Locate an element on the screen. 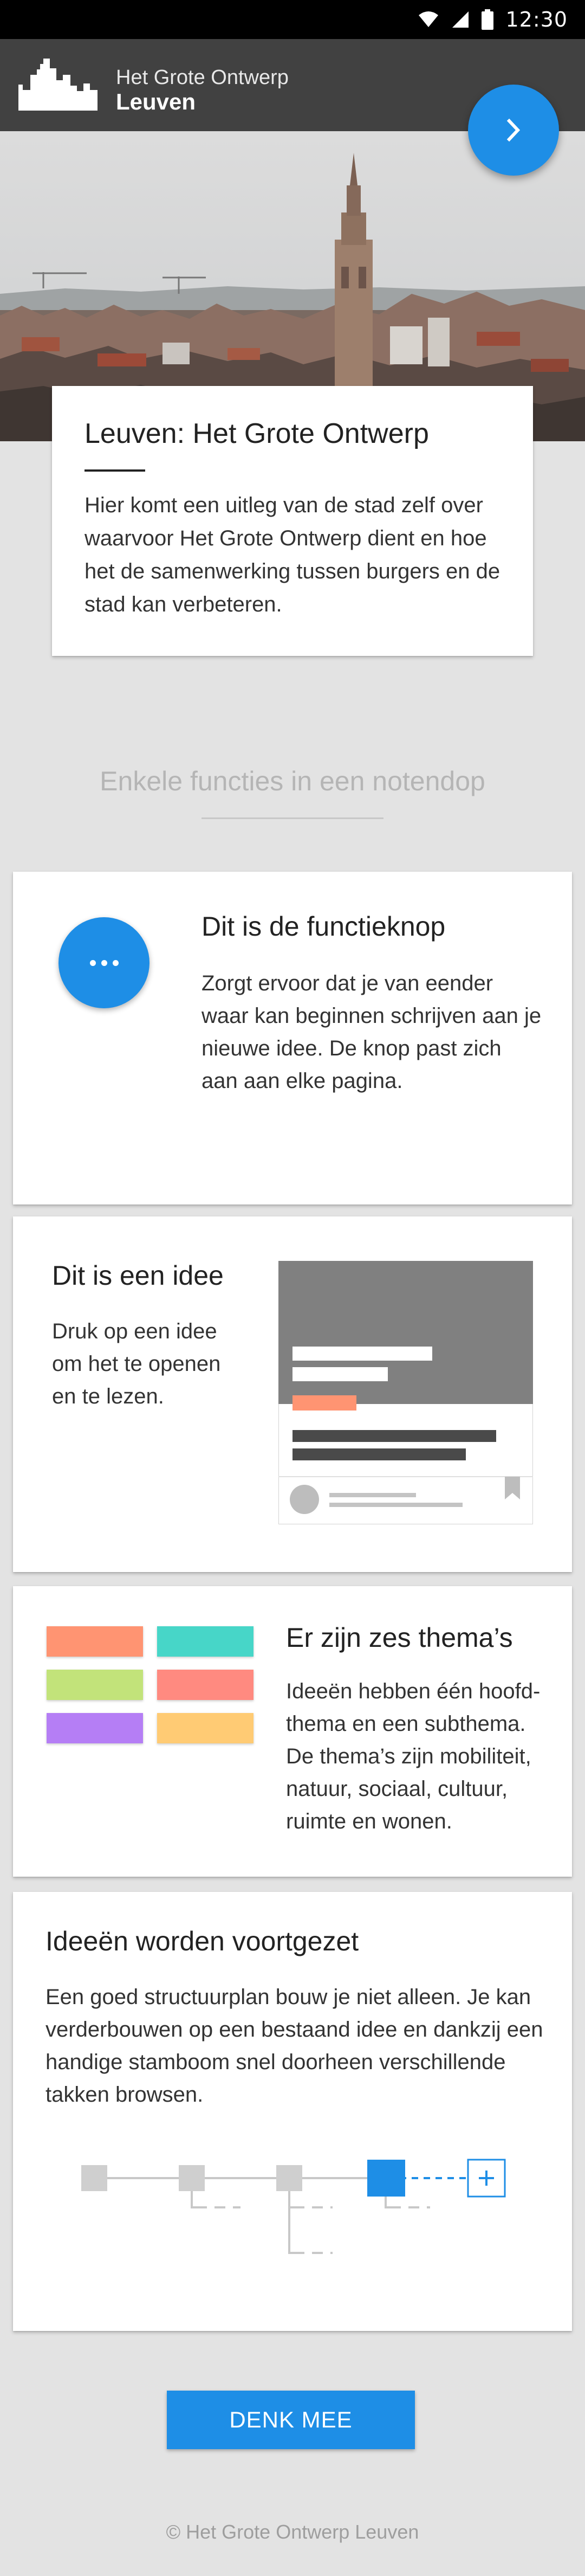 Image resolution: width=585 pixels, height=2576 pixels. feature-title: Ideeën worden voortgezet is located at coordinates (202, 1941).